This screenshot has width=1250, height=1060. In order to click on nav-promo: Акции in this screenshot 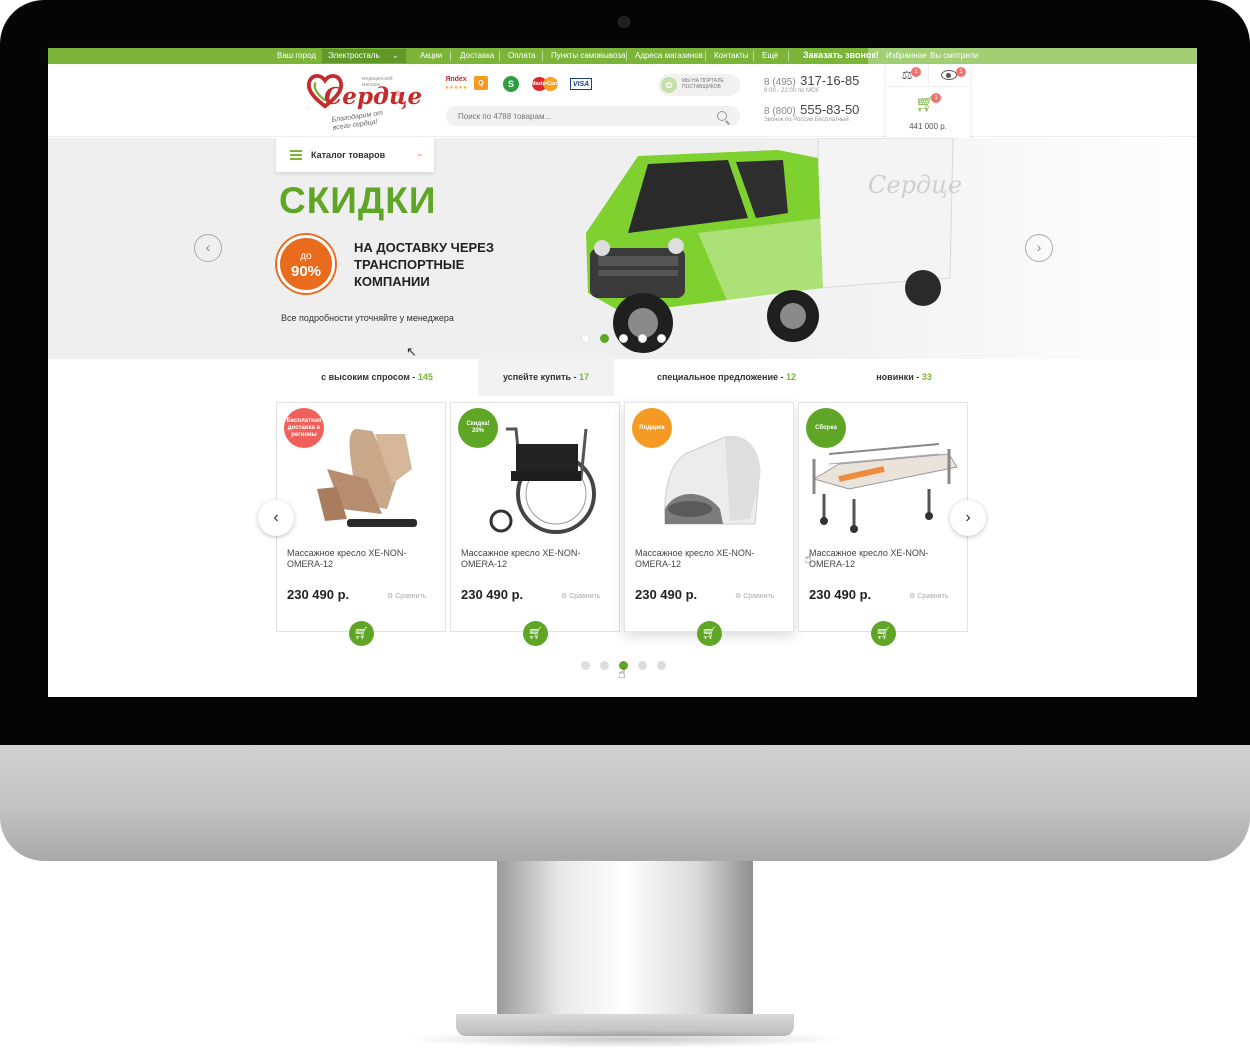, I will do `click(431, 55)`.